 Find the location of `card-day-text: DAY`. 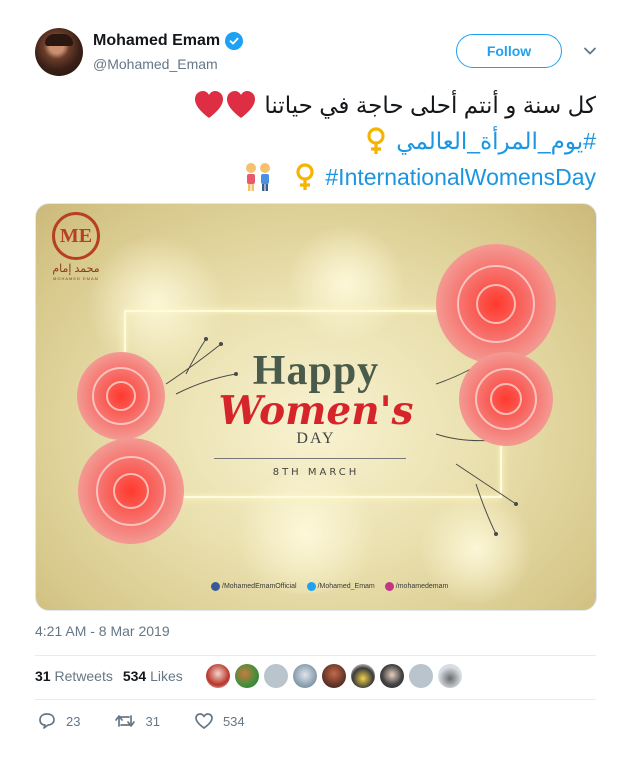

card-day-text: DAY is located at coordinates (316, 438).